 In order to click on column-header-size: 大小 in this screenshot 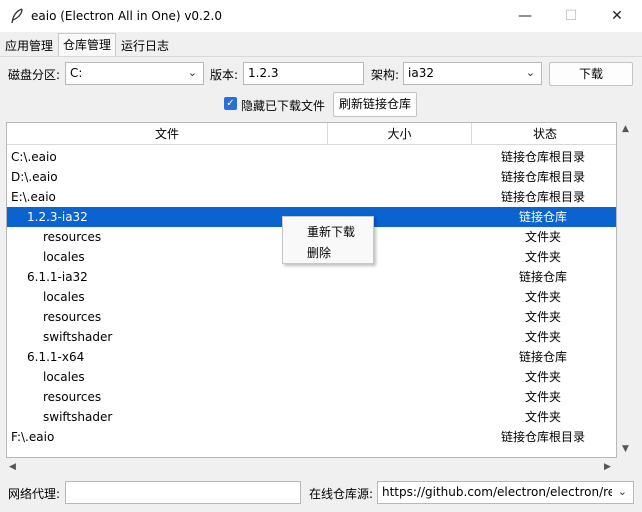, I will do `click(400, 134)`.